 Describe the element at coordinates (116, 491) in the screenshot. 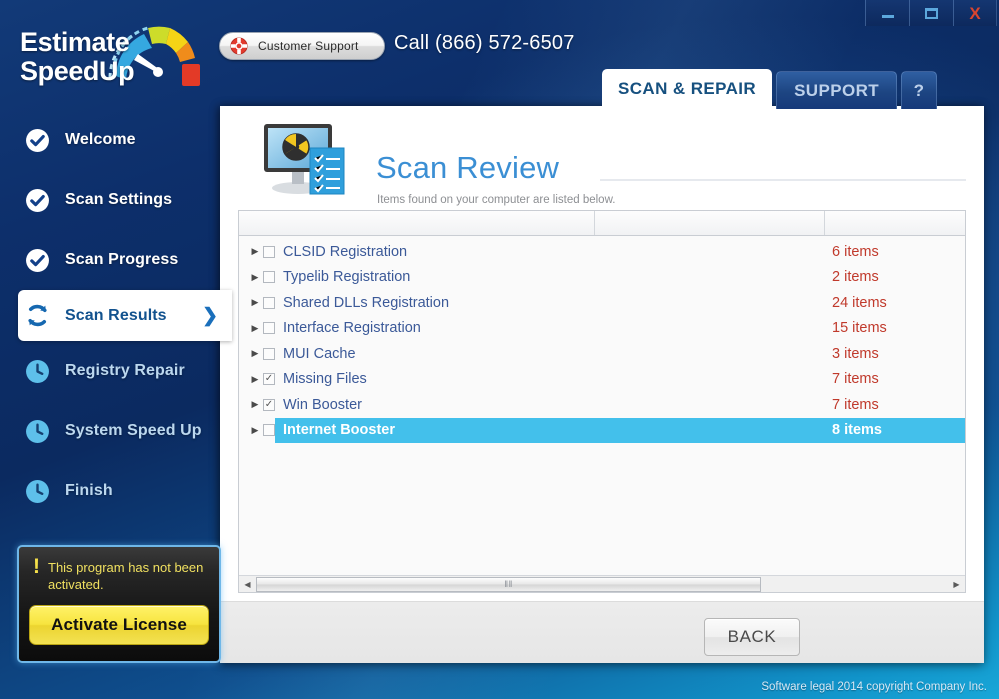

I see `sidebar-item-finish: Finish` at that location.